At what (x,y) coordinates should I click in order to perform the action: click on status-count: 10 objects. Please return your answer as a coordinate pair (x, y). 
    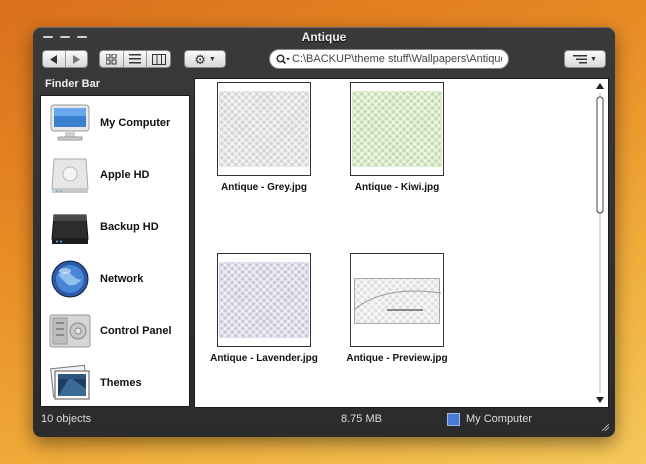
    Looking at the image, I should click on (66, 419).